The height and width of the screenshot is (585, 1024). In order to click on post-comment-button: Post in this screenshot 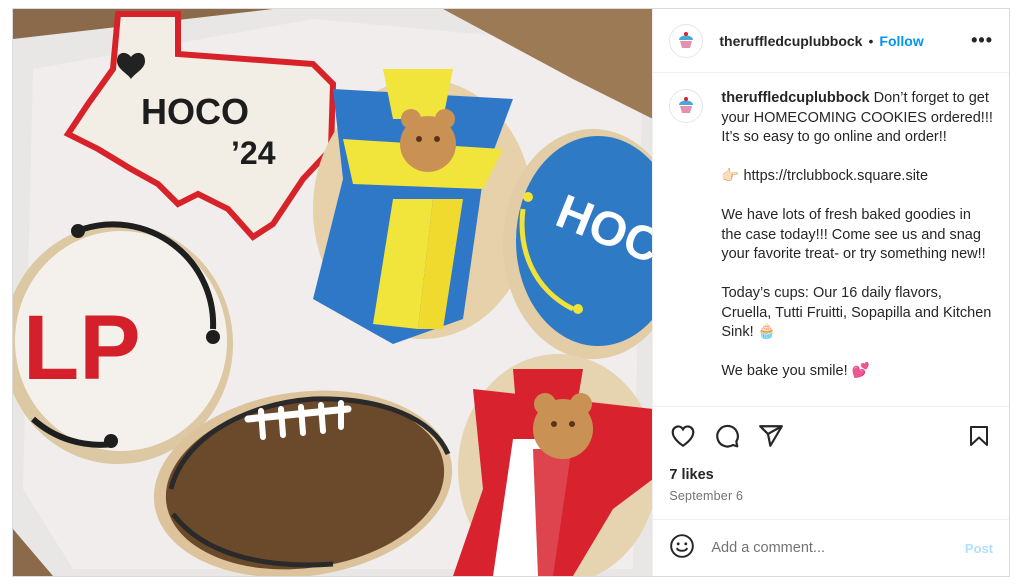, I will do `click(979, 548)`.